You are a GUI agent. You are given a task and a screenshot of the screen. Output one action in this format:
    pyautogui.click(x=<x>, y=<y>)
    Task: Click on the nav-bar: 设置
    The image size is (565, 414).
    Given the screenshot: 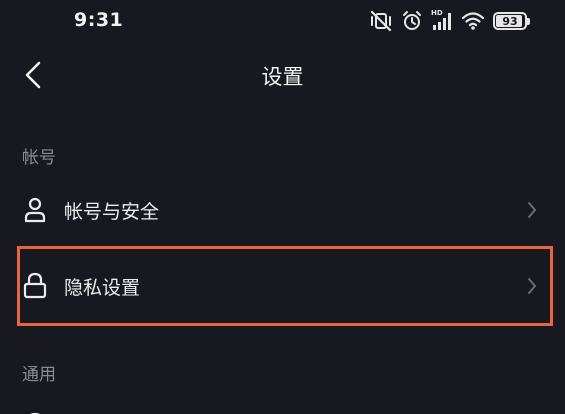 What is the action you would take?
    pyautogui.click(x=282, y=76)
    